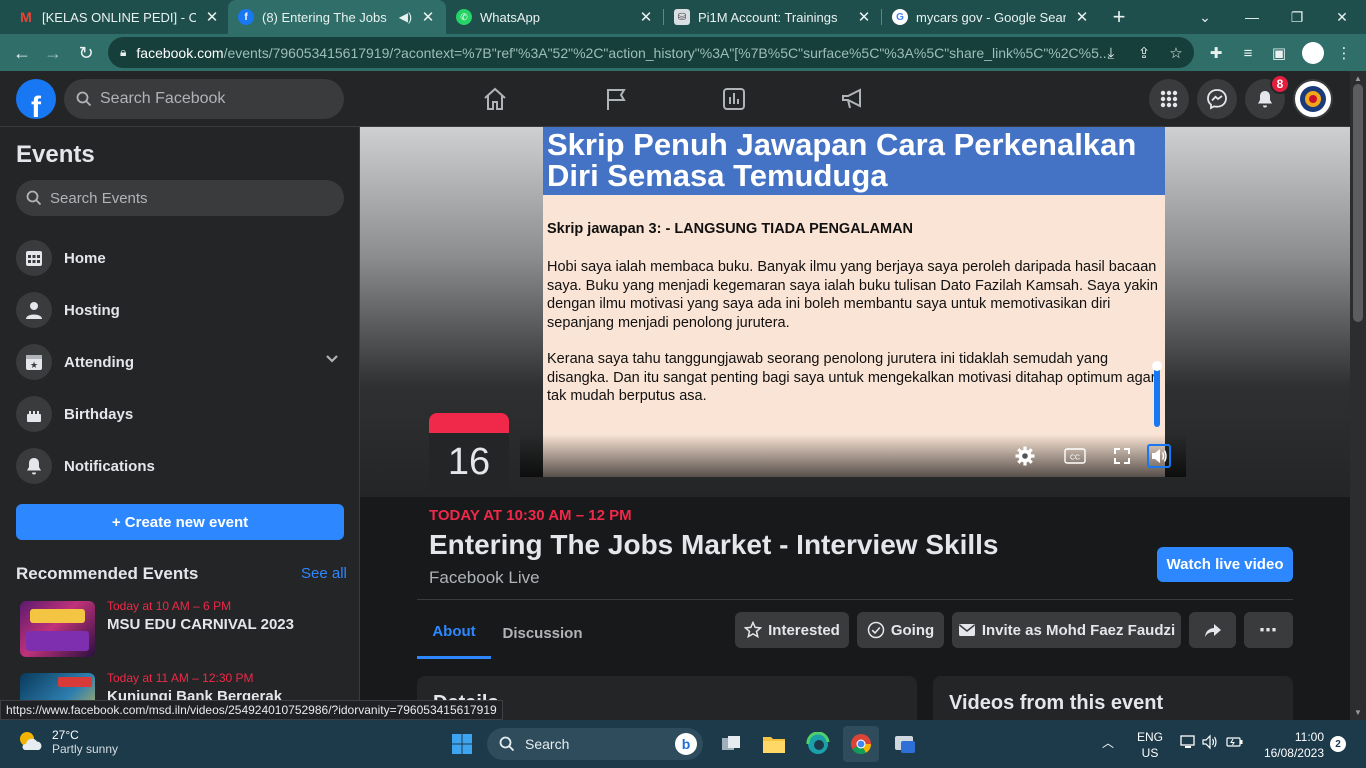 This screenshot has height=768, width=1366. Describe the element at coordinates (595, 744) in the screenshot. I see `taskbar-search-input: Search b` at that location.